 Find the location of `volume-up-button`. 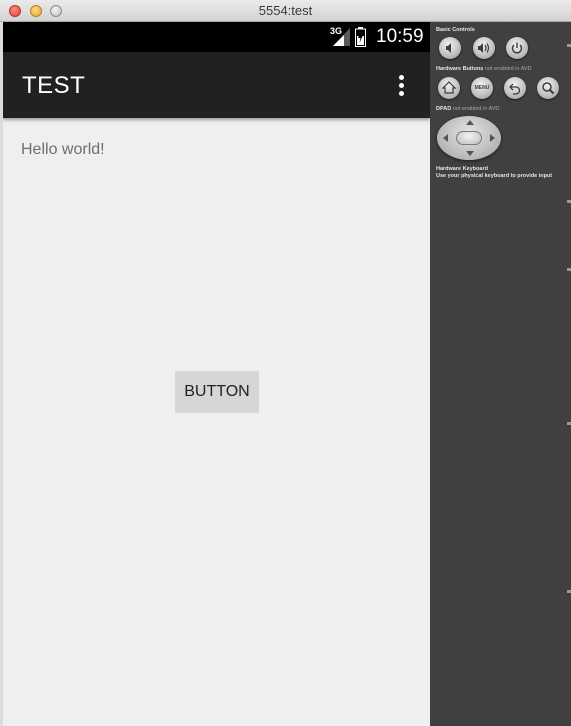

volume-up-button is located at coordinates (484, 48).